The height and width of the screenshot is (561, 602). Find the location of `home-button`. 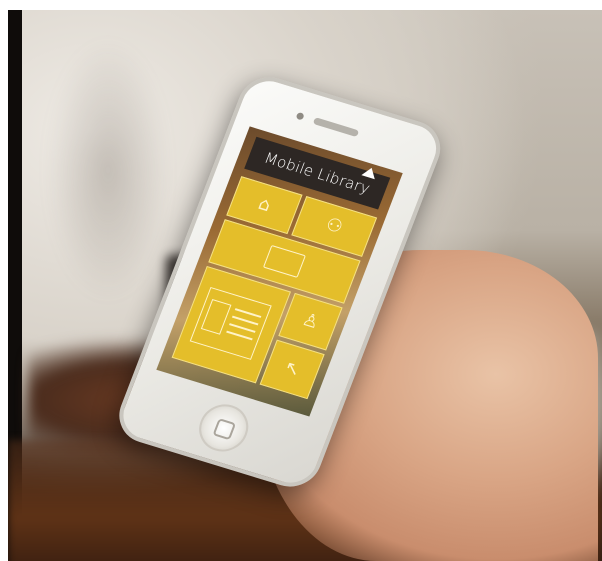

home-button is located at coordinates (224, 428).